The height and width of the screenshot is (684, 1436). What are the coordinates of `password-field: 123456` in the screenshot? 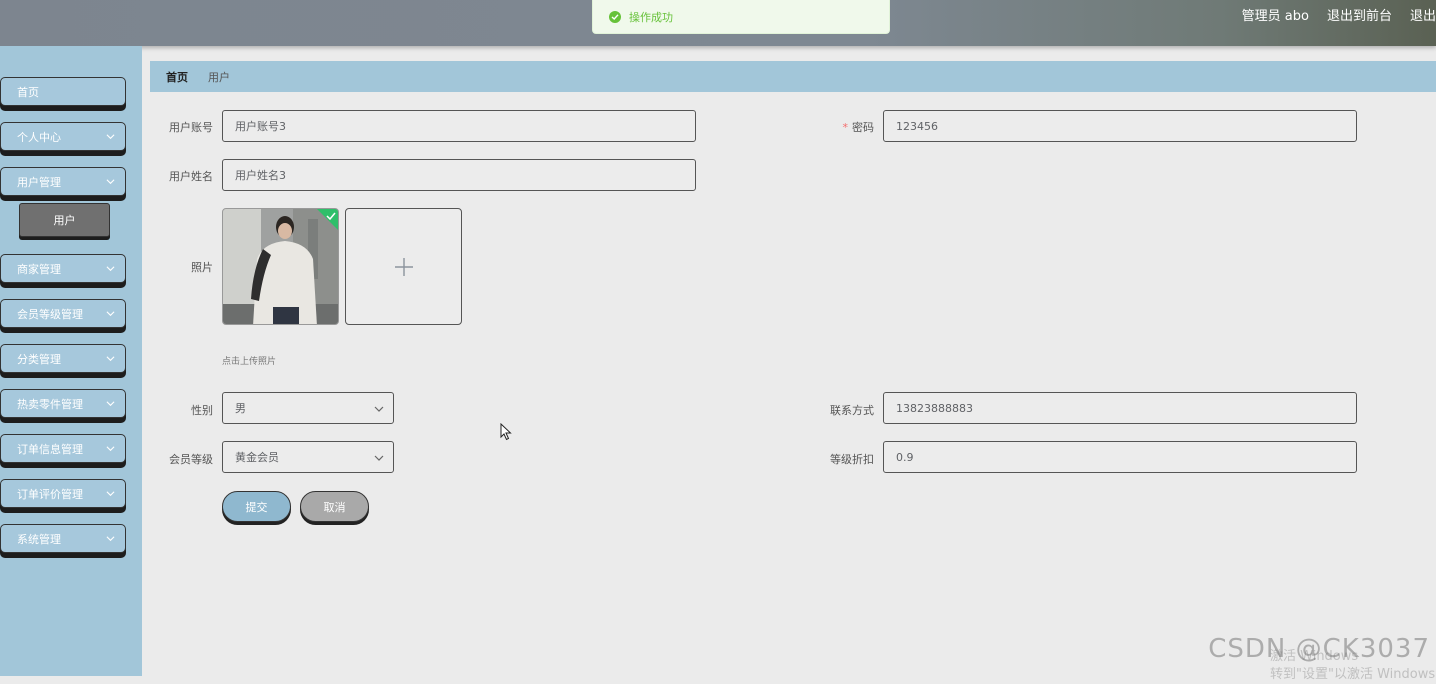 It's located at (1120, 126).